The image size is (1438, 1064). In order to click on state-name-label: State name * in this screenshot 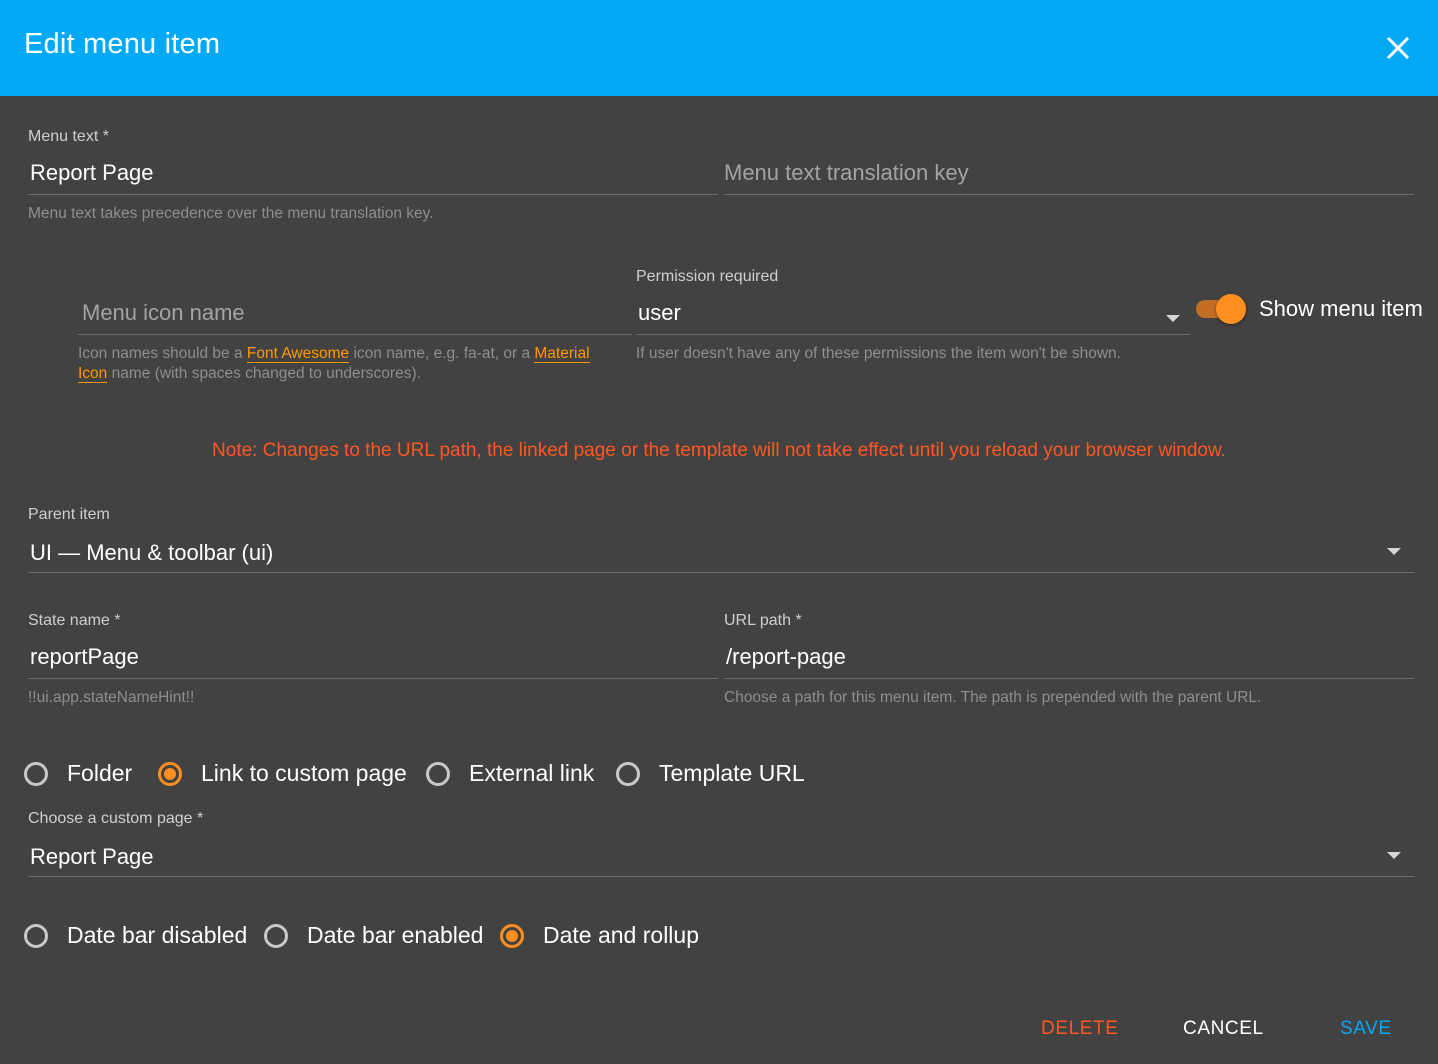, I will do `click(74, 620)`.